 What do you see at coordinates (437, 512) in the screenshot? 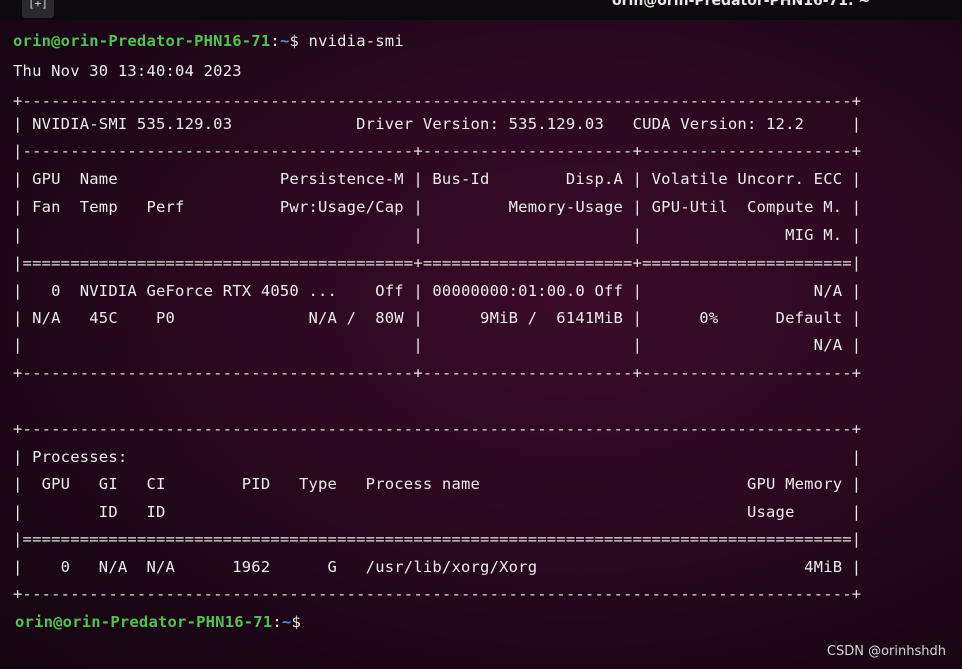
I see `proc-header-row-2: | ID ID Usage |` at bounding box center [437, 512].